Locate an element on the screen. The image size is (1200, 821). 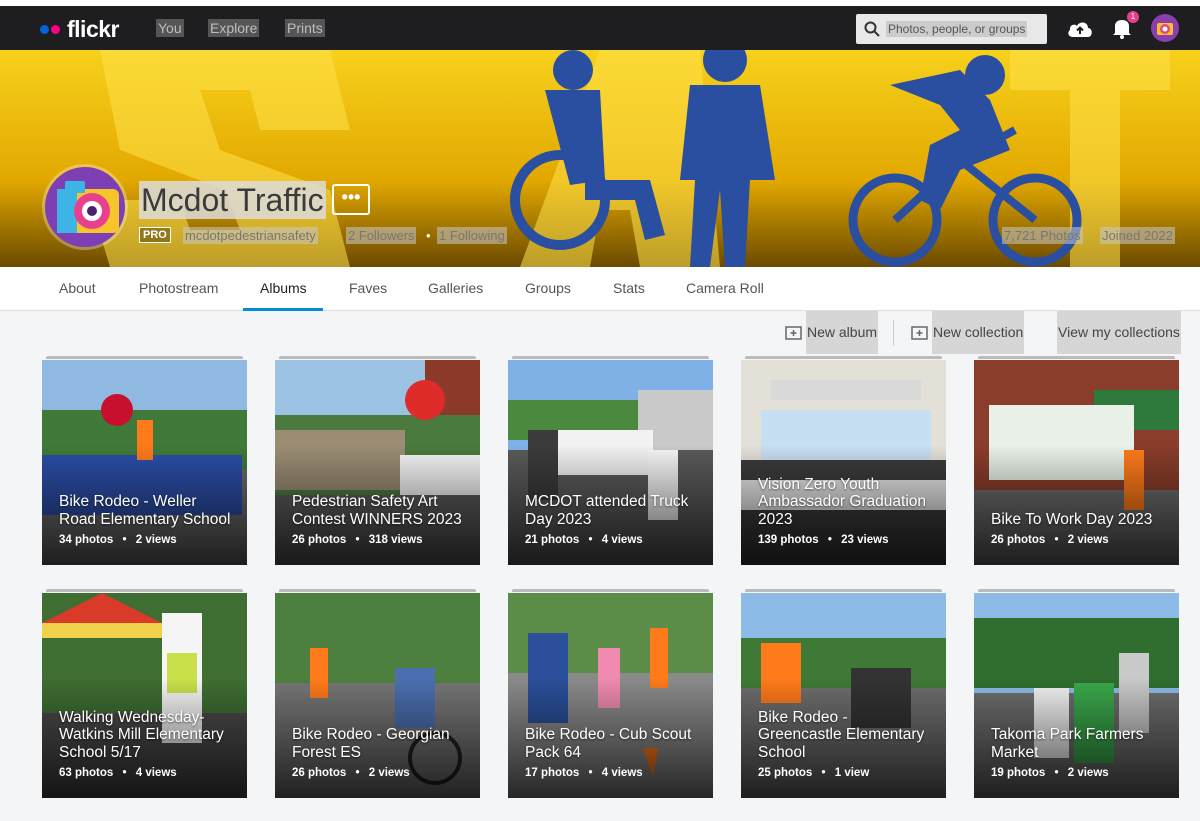
logo-pink-dot-icon is located at coordinates (55, 29).